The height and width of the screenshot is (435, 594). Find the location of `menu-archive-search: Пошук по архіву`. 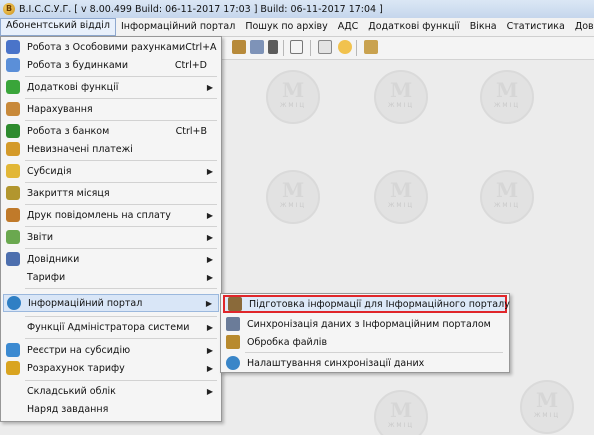

menu-archive-search: Пошук по архіву is located at coordinates (286, 27).